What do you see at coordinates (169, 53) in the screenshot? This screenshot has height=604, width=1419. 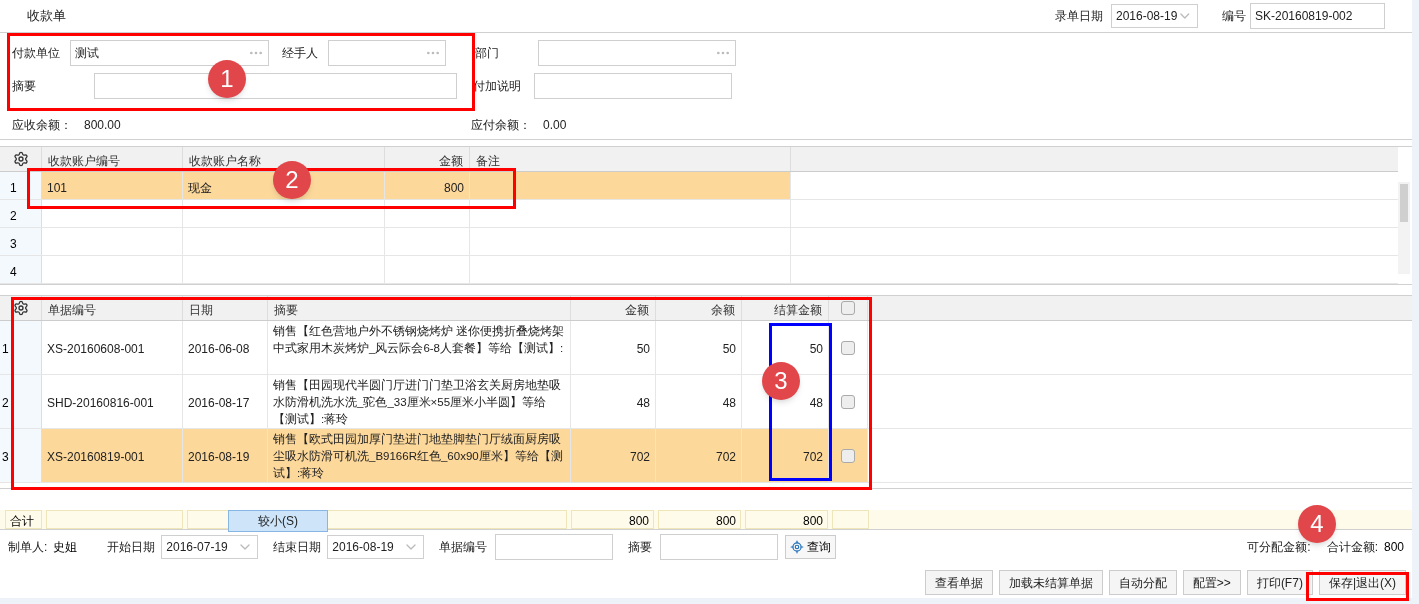 I see `payer-field: 测试` at bounding box center [169, 53].